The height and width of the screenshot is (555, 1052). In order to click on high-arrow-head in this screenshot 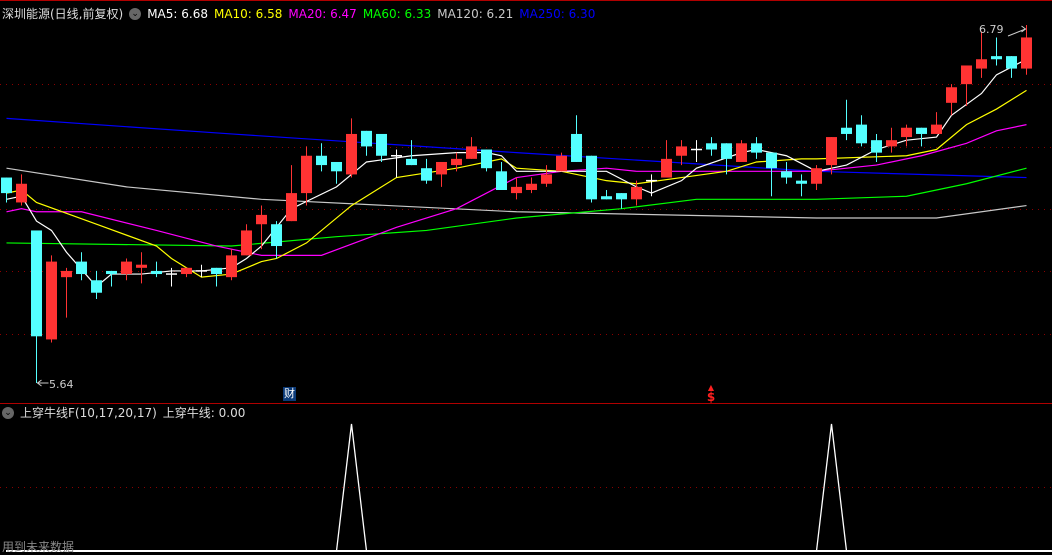, I will do `click(1024, 29)`.